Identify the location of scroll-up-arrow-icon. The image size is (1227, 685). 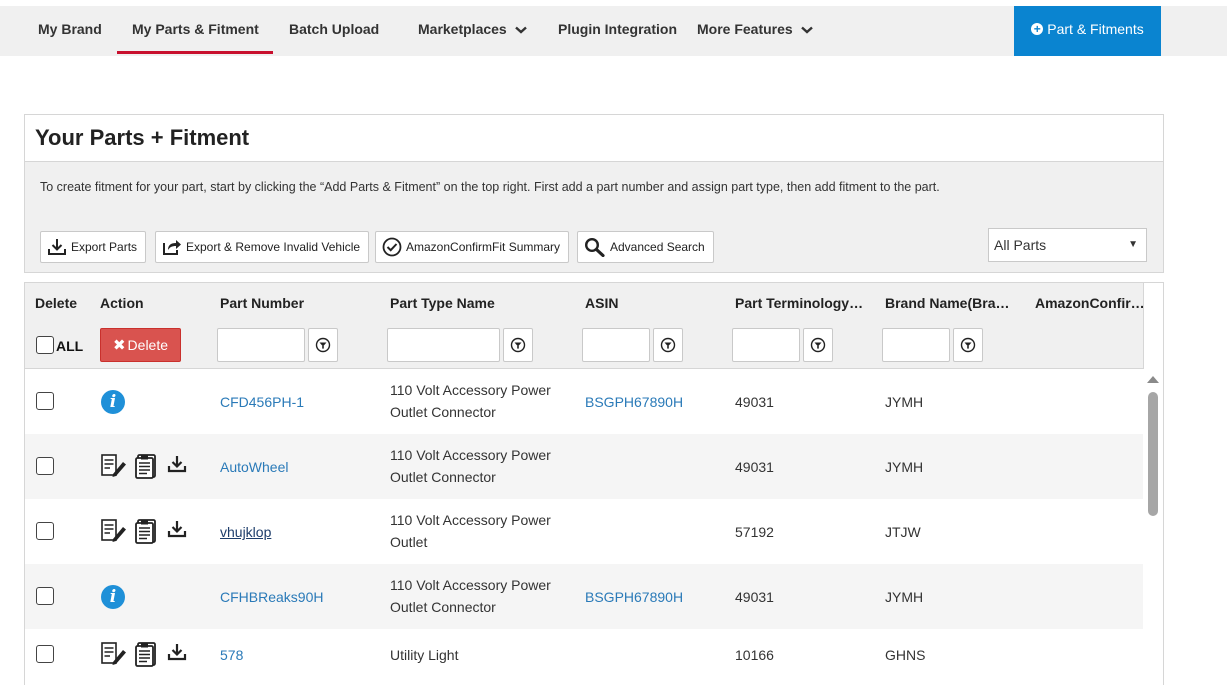
(1153, 379).